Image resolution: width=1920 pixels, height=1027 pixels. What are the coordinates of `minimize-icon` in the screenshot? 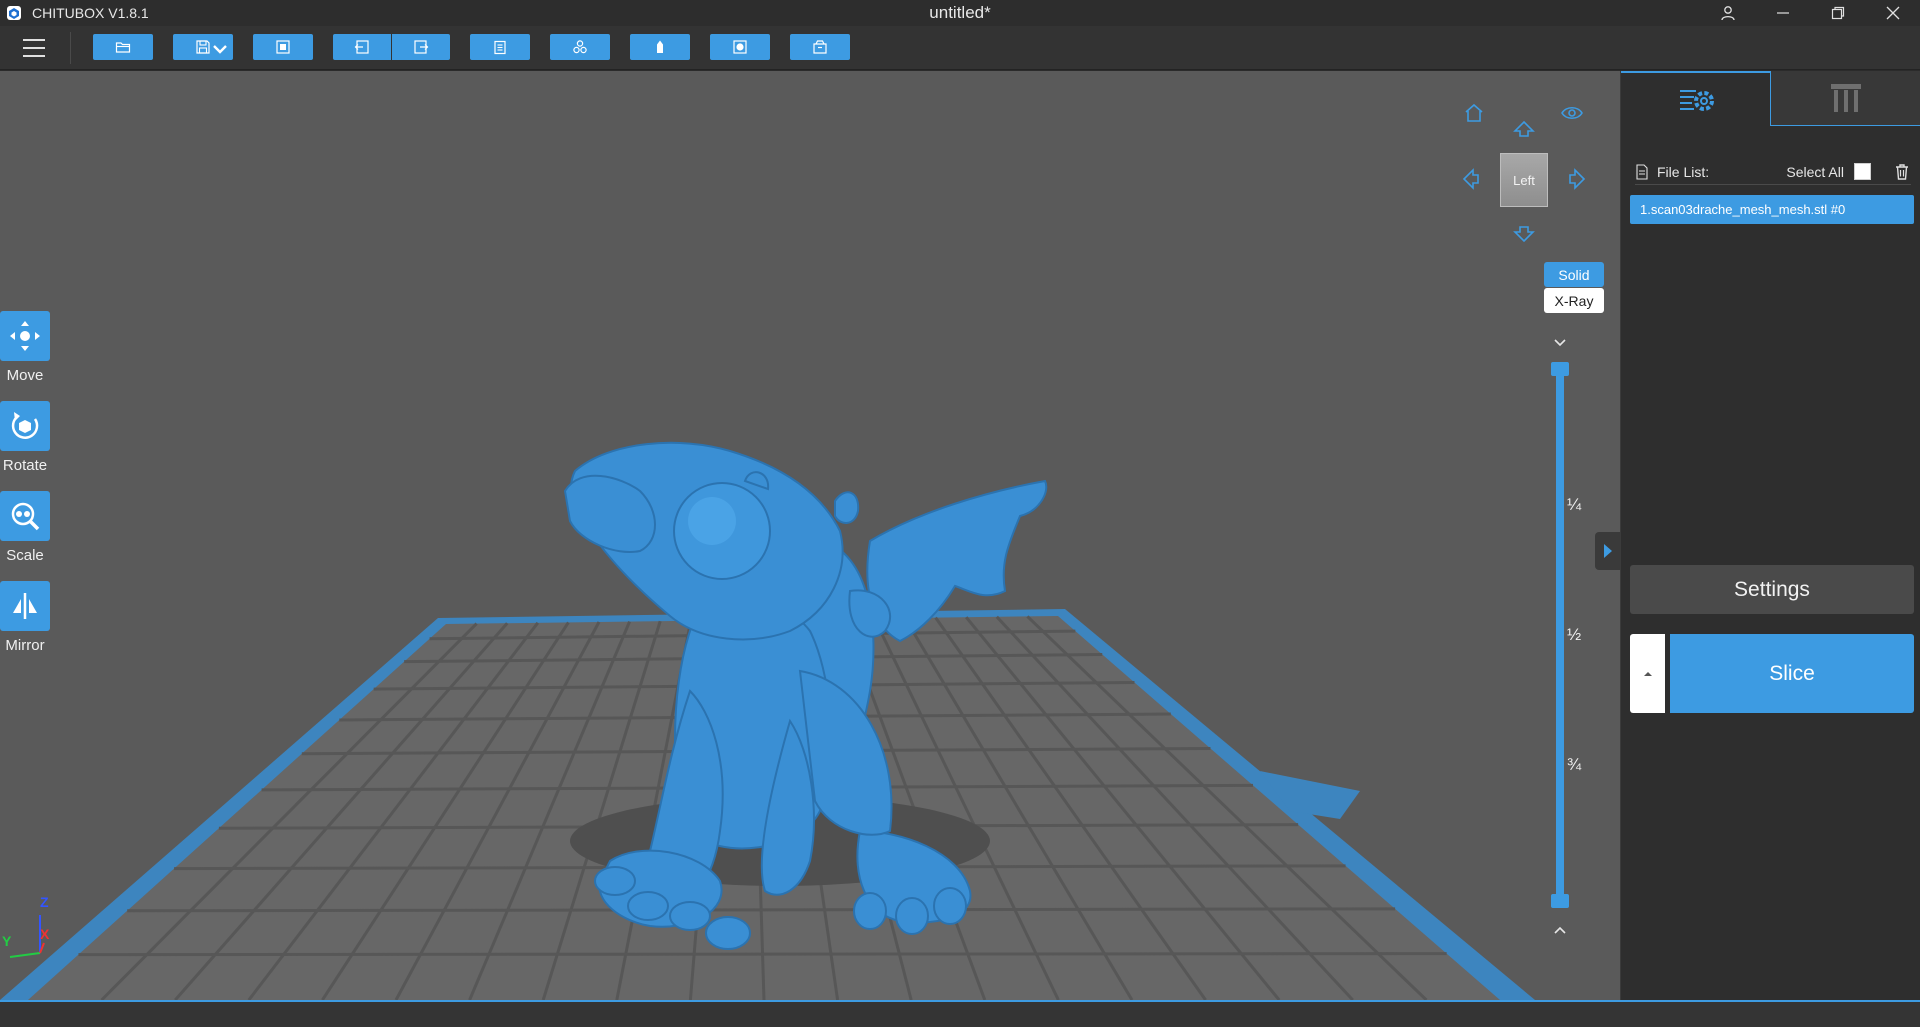 It's located at (1782, 13).